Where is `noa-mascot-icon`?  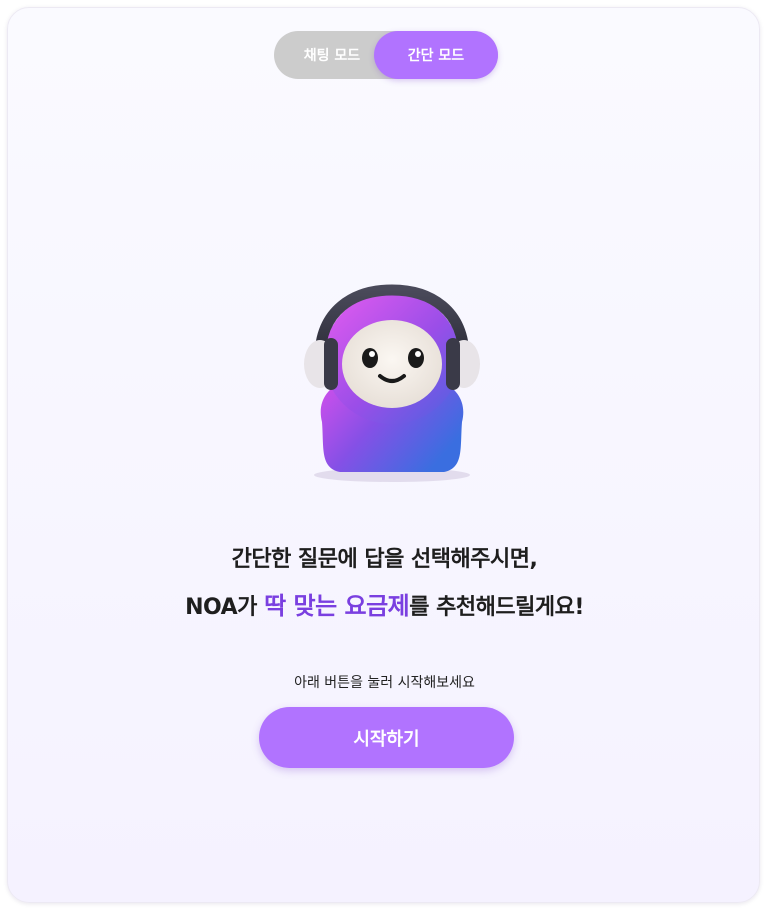 noa-mascot-icon is located at coordinates (392, 383).